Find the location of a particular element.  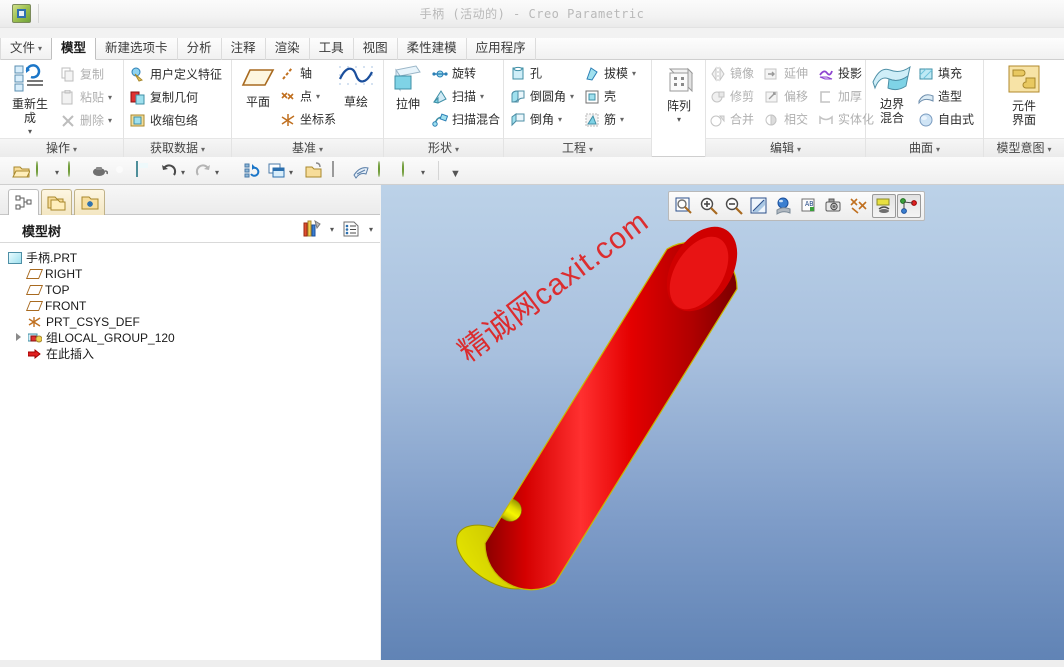

pattern-button: 阵列 ▾ is located at coordinates (679, 96).